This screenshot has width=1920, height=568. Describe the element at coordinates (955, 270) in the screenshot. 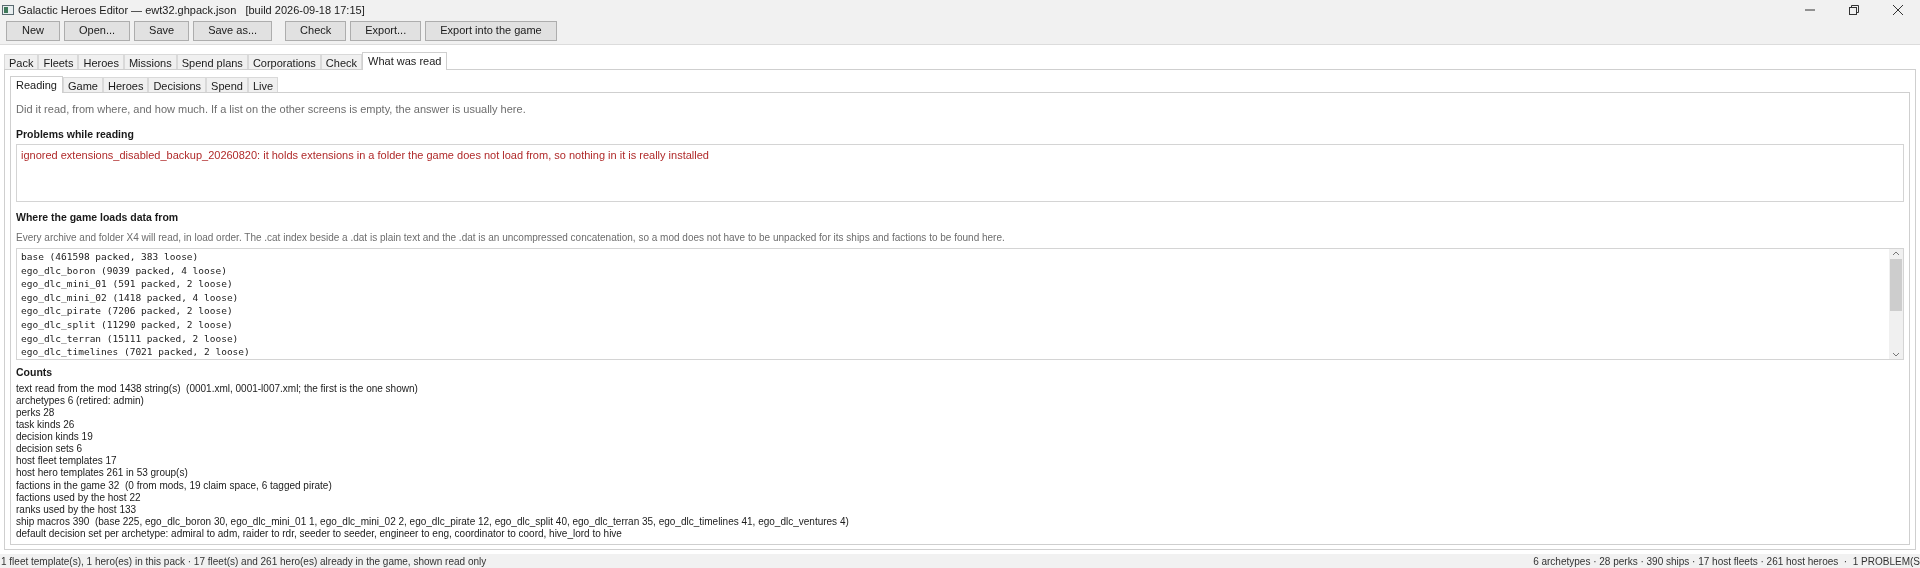

I see `list-item: ego_dlc_boron (9039 packed, 4 loose)` at that location.